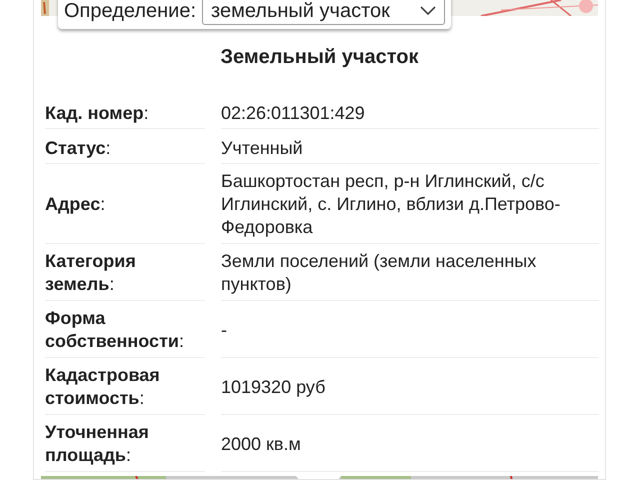  What do you see at coordinates (97, 113) in the screenshot?
I see `property-label: Кад. номер:` at bounding box center [97, 113].